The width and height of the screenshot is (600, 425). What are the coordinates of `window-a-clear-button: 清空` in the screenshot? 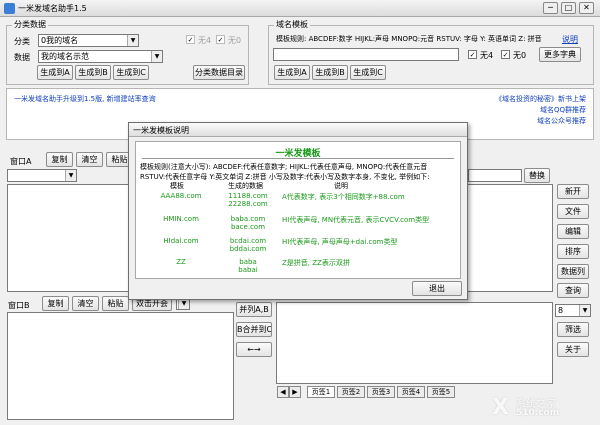 It's located at (89, 159).